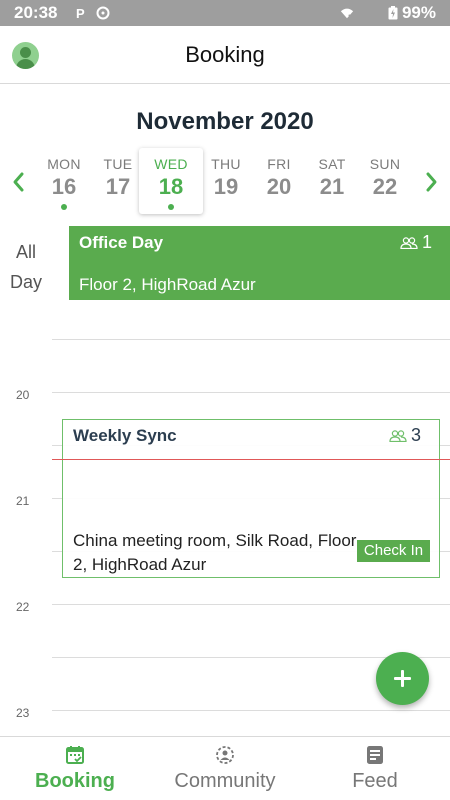 This screenshot has width=450, height=800. Describe the element at coordinates (393, 13) in the screenshot. I see `battery-icon` at that location.